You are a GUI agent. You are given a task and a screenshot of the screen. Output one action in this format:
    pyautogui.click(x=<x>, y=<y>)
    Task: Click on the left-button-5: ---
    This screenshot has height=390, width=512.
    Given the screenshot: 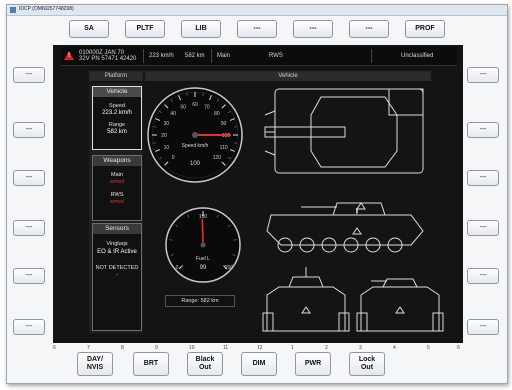 What is the action you would take?
    pyautogui.click(x=29, y=276)
    